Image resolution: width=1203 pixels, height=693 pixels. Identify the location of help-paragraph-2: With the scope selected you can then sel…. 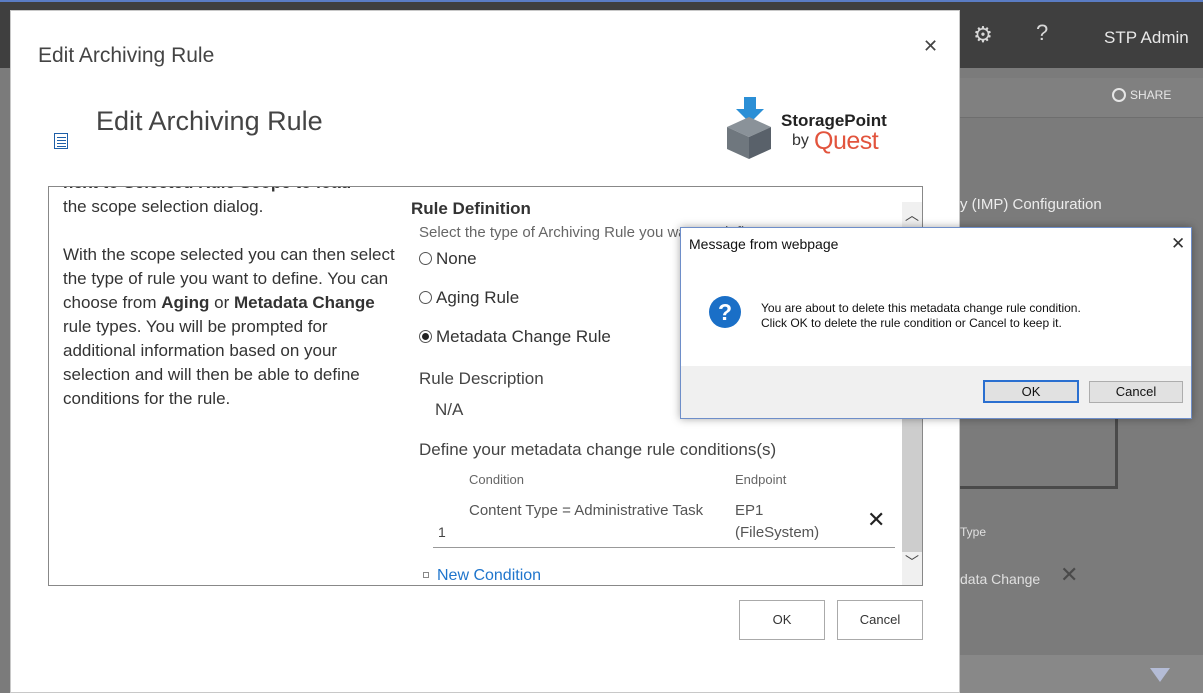
(230, 327).